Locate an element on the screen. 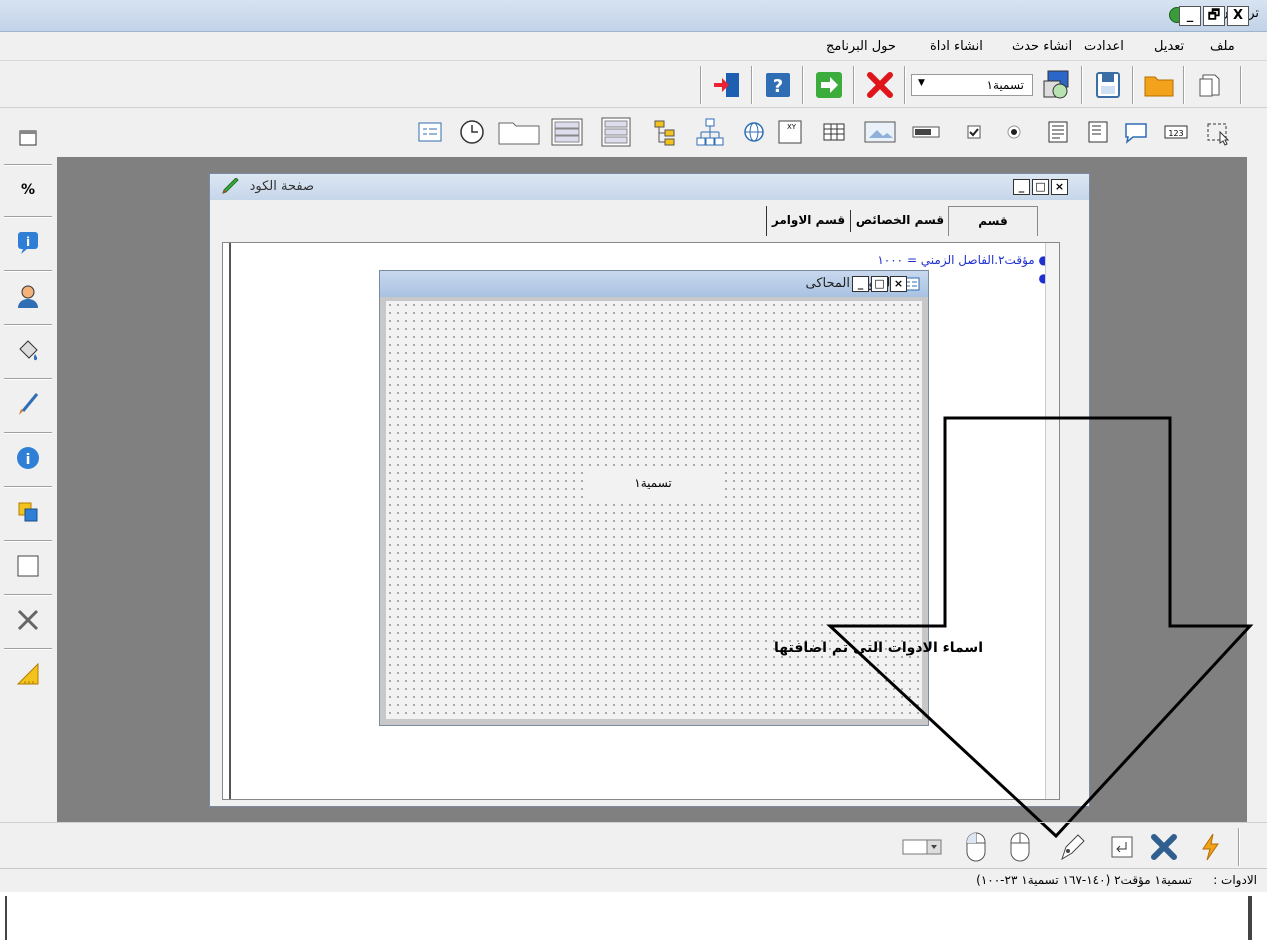 The image size is (1267, 944). selection-icon is located at coordinates (1218, 134).